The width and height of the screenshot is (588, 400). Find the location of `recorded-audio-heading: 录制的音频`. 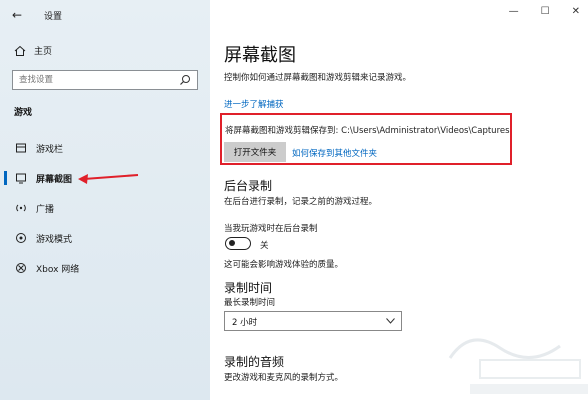

recorded-audio-heading: 录制的音频 is located at coordinates (254, 362).